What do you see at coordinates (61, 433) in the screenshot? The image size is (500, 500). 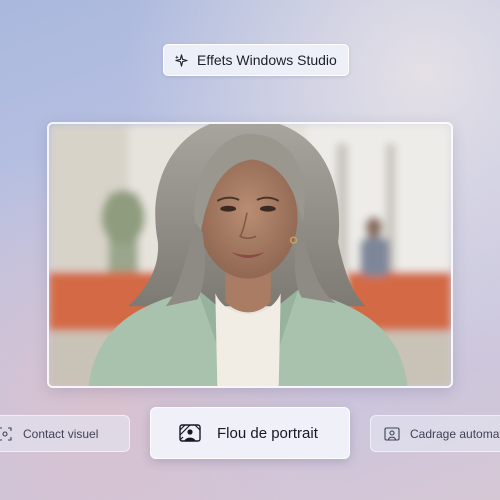 I see `eye-contact-label: Contact visuel` at bounding box center [61, 433].